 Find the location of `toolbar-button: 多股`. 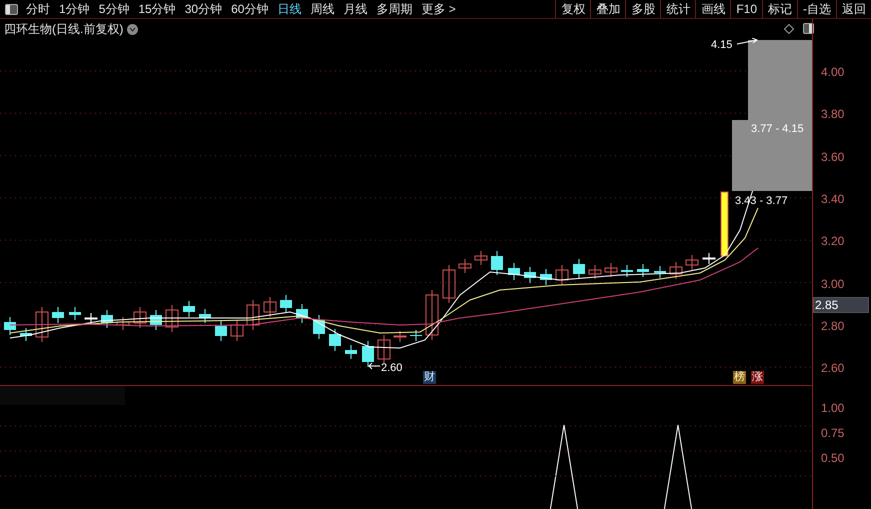

toolbar-button: 多股 is located at coordinates (642, 9).